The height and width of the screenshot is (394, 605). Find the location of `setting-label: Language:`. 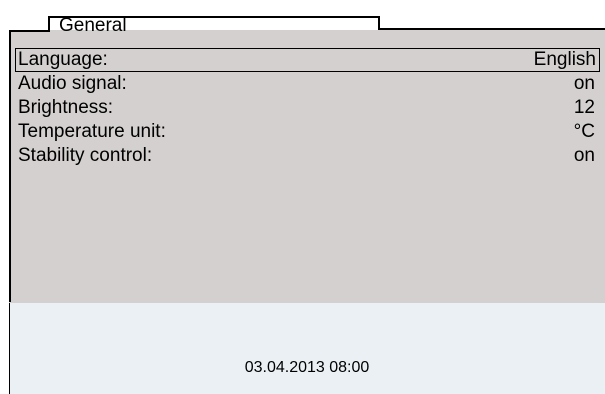

setting-label: Language: is located at coordinates (63, 59).